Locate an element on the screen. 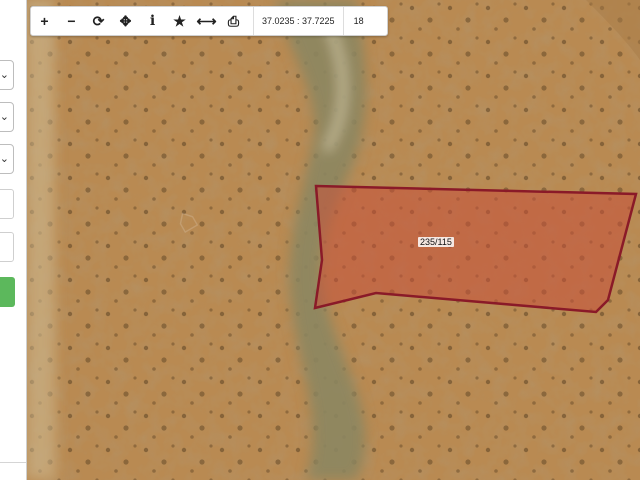  zoom-out-button: − is located at coordinates (71, 21).